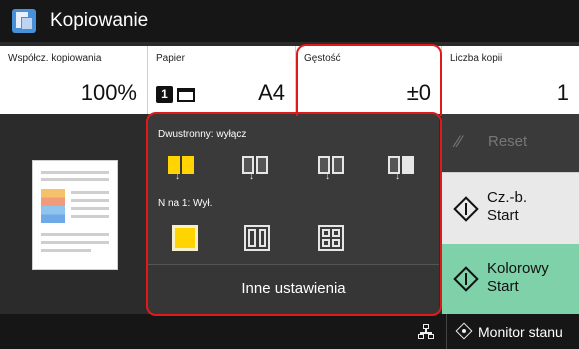 Image resolution: width=579 pixels, height=349 pixels. I want to click on copies-cell: Liczba kopii 1, so click(510, 80).